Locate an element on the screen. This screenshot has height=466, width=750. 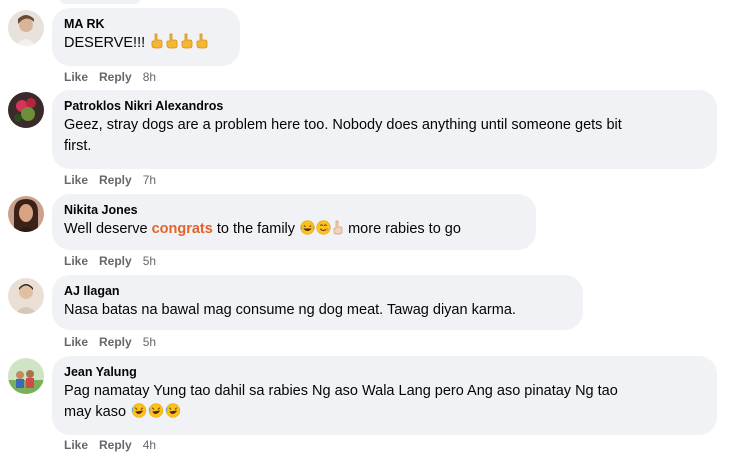
comment-text: DESERVE!!! is located at coordinates (146, 44).